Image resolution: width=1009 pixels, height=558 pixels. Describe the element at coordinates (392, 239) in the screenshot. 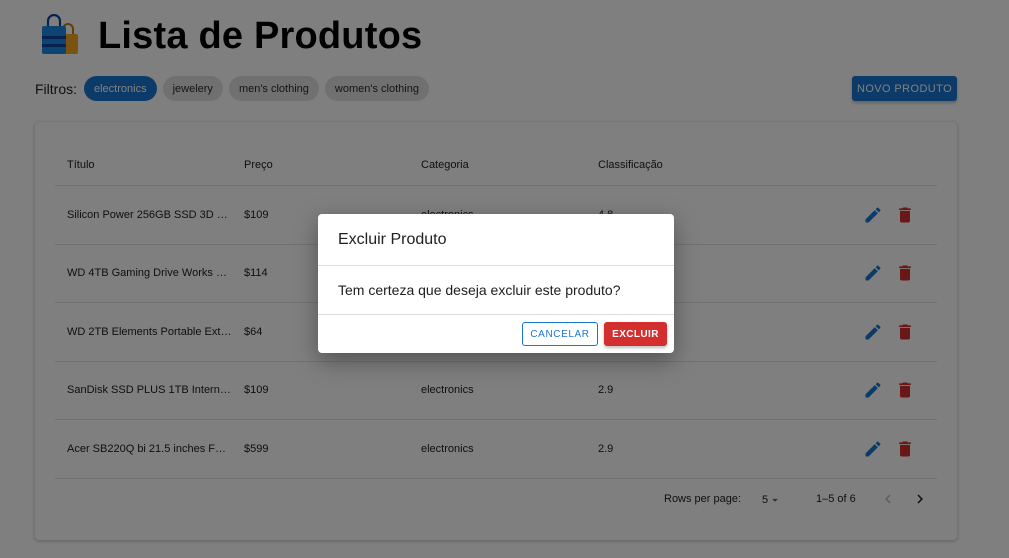

I see `dialog-title: Excluir Produto` at that location.